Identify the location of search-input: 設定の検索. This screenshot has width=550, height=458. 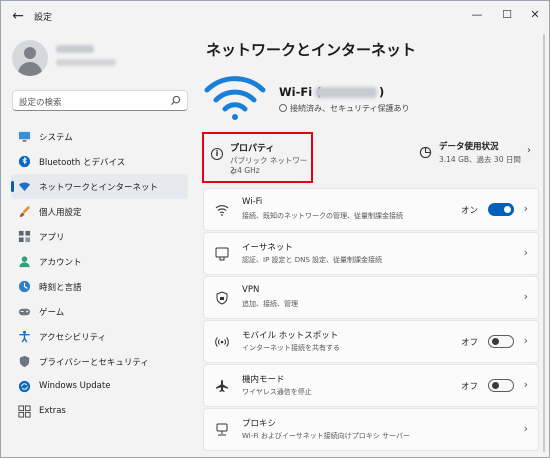
(100, 100).